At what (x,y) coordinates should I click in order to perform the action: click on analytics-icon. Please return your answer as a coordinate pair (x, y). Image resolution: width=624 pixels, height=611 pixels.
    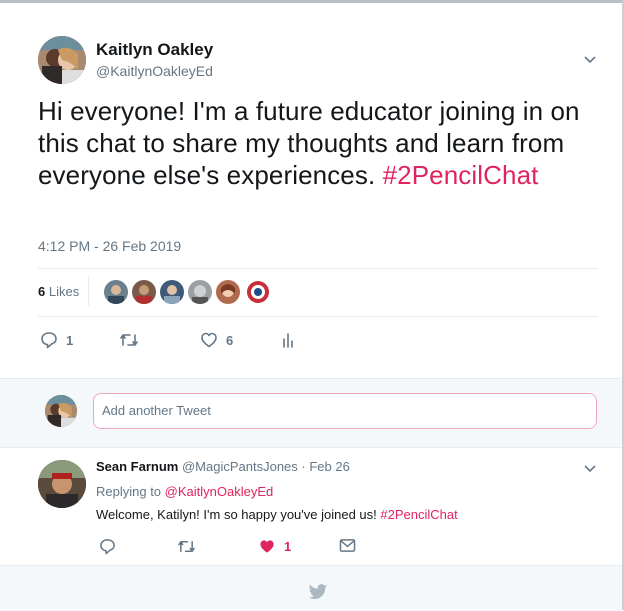
    Looking at the image, I should click on (288, 340).